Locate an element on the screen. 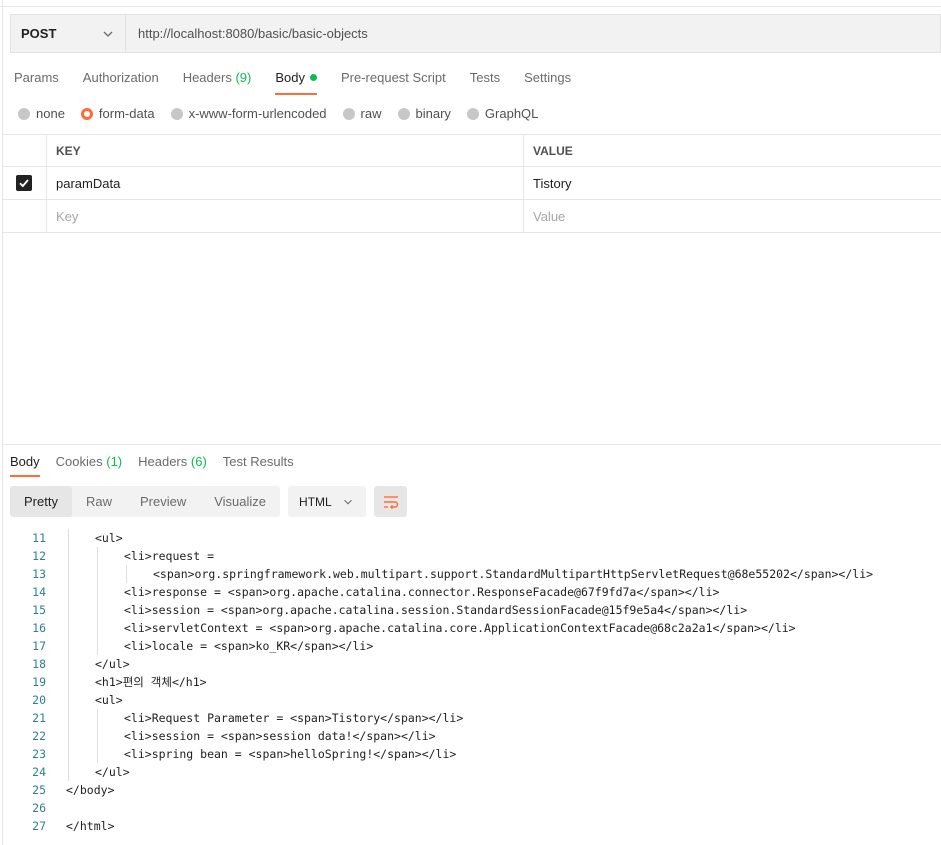 This screenshot has height=845, width=941. new-value-input: Value is located at coordinates (732, 216).